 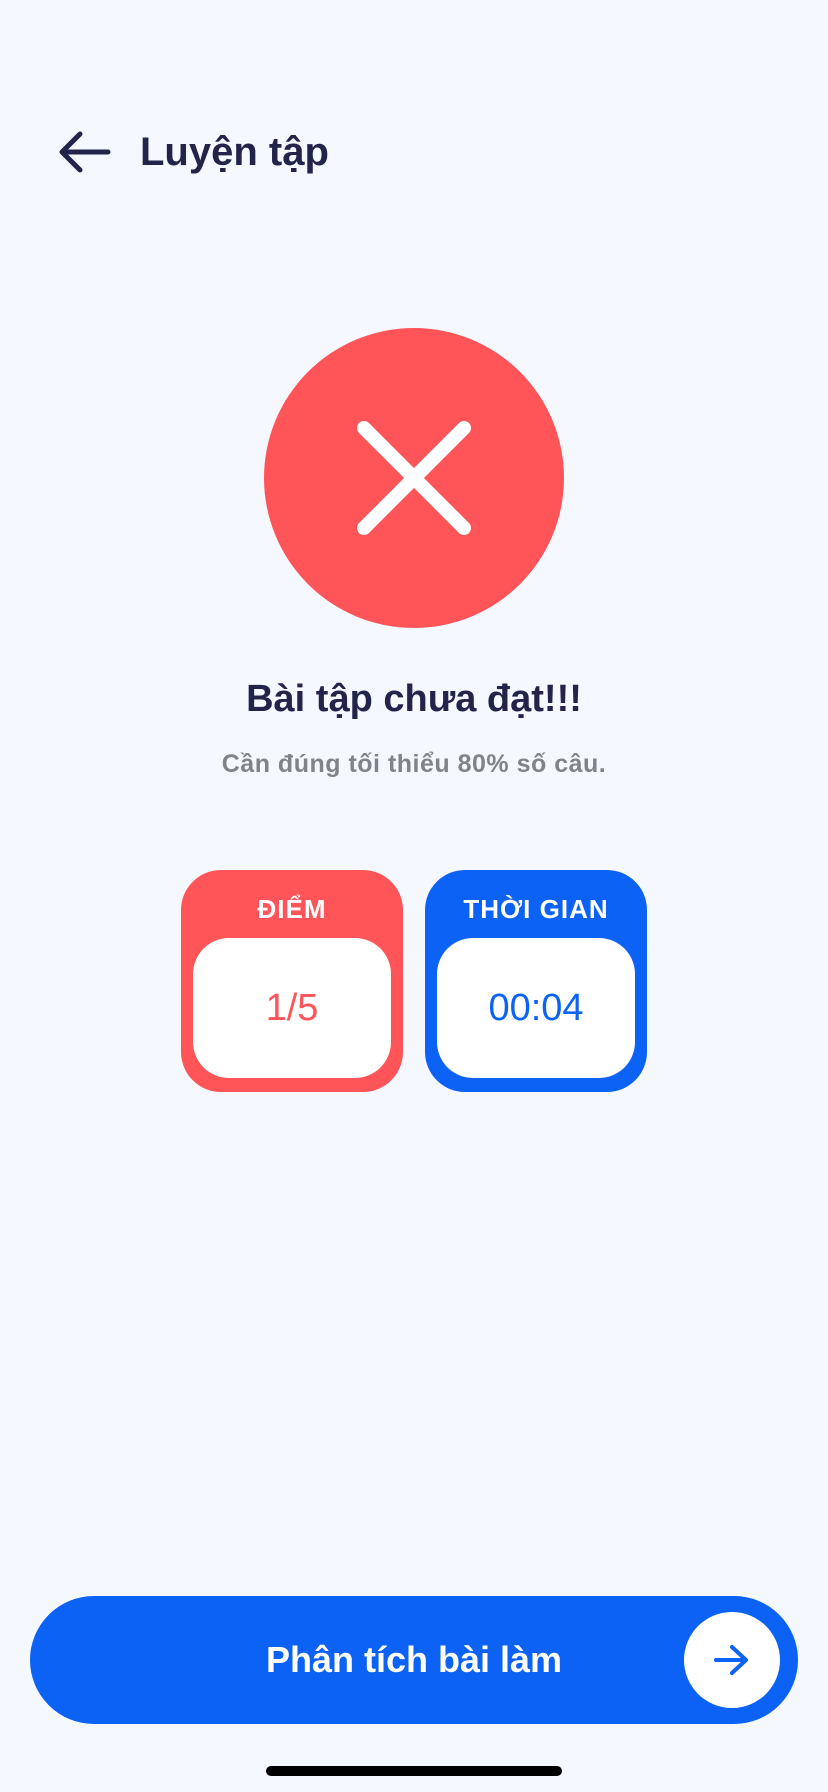 I want to click on result-subtitle: Cần đúng tối thiểu 80% số câu., so click(x=414, y=764).